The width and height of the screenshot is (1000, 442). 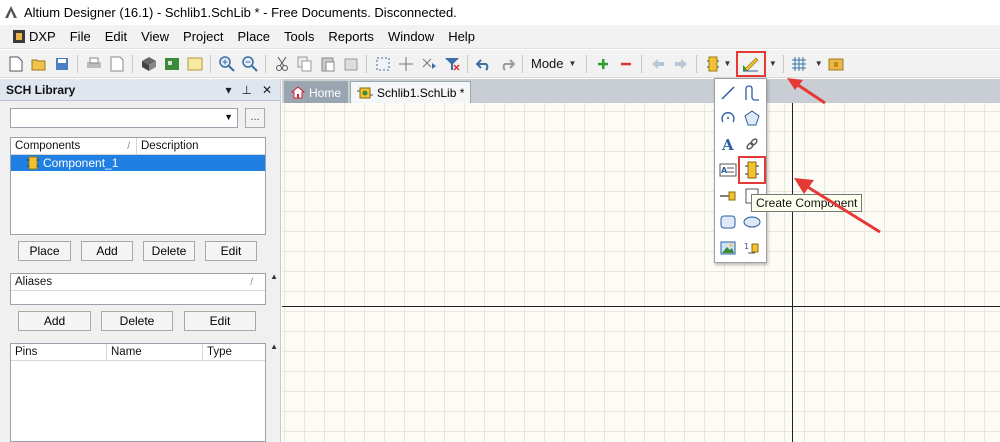 What do you see at coordinates (228, 90) in the screenshot?
I see `panel-menu-icon: ▾` at bounding box center [228, 90].